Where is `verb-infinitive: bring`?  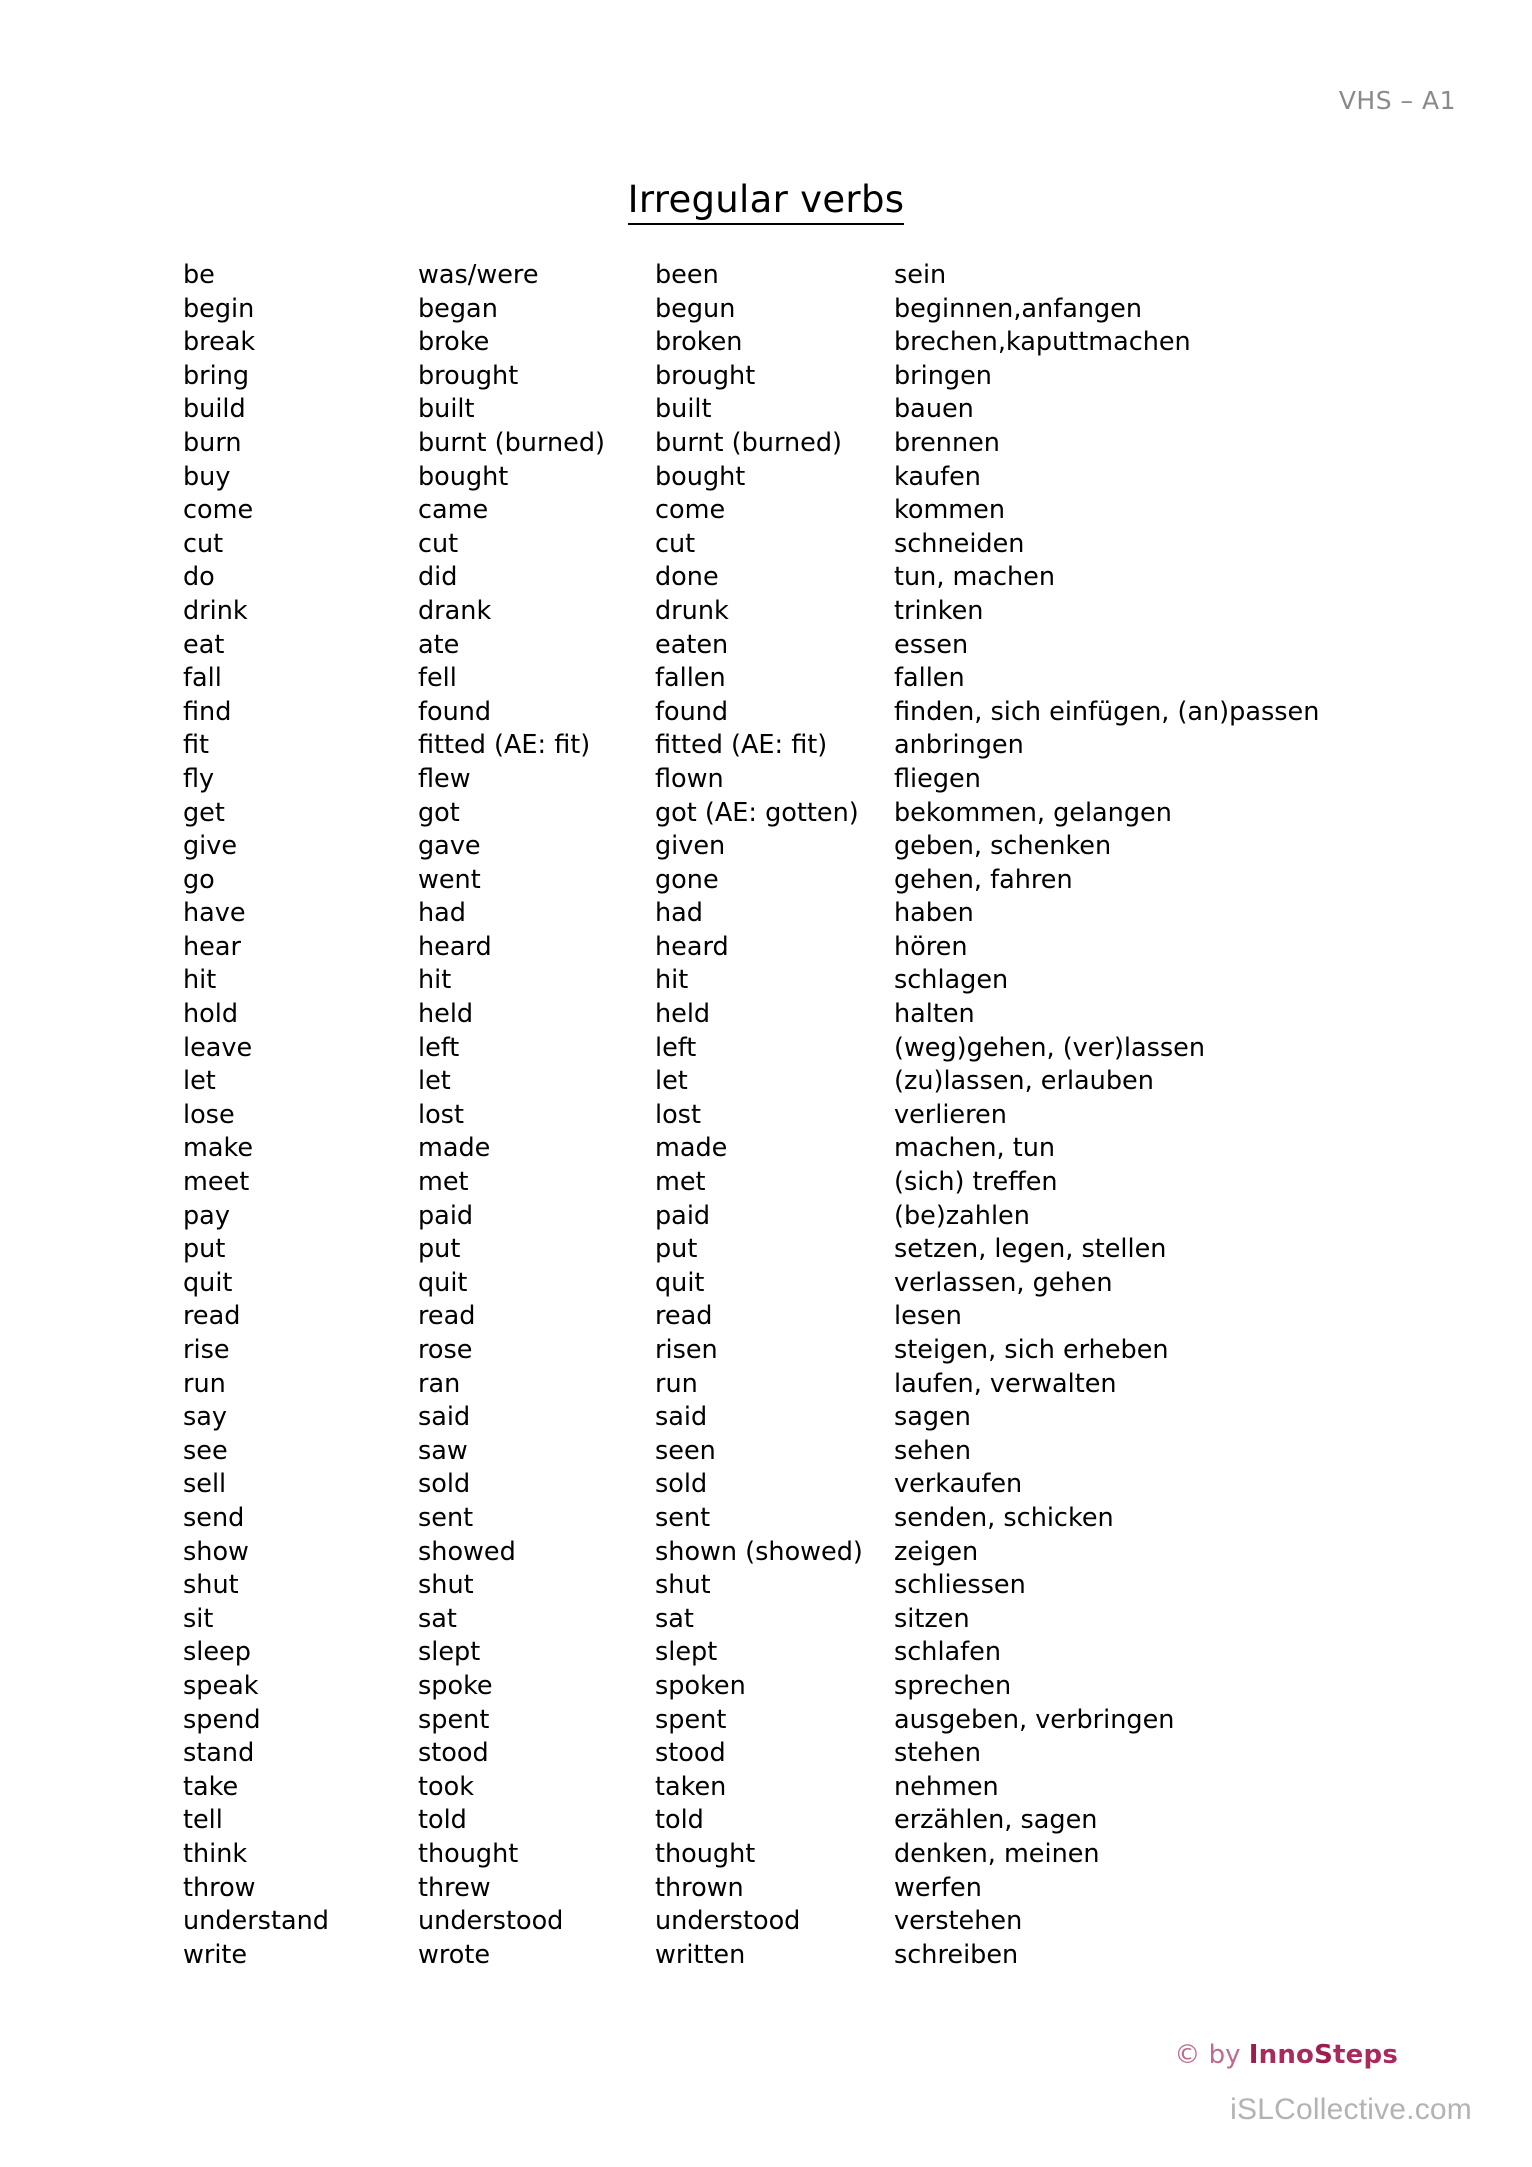 verb-infinitive: bring is located at coordinates (216, 375).